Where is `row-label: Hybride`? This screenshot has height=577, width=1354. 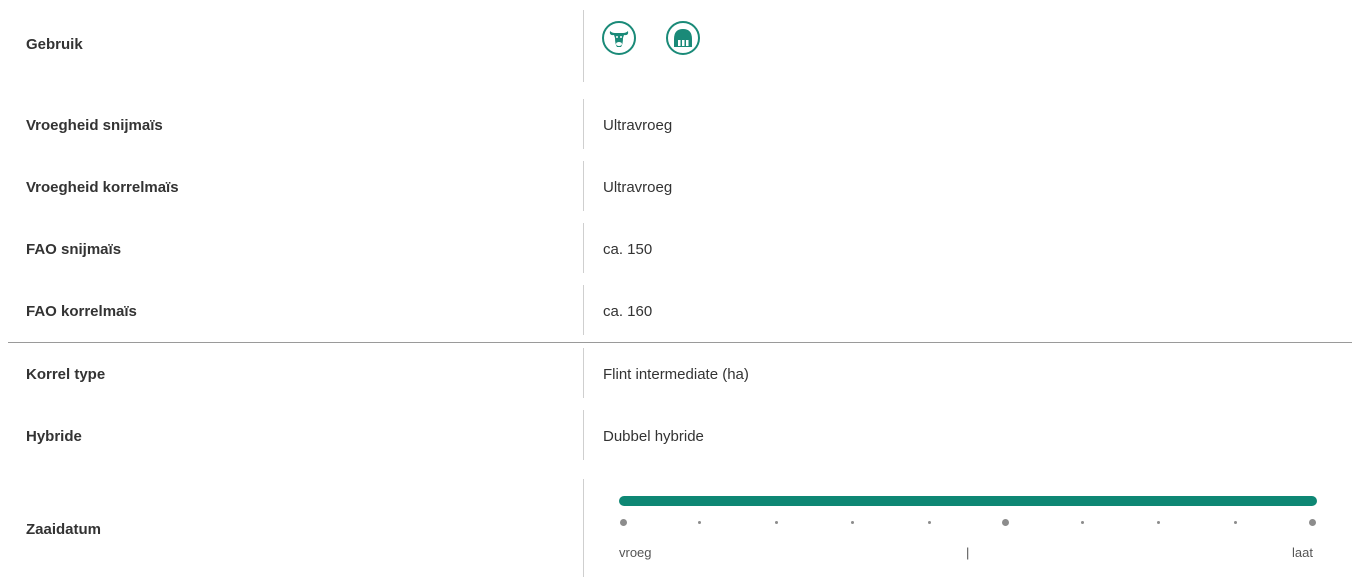 row-label: Hybride is located at coordinates (54, 436).